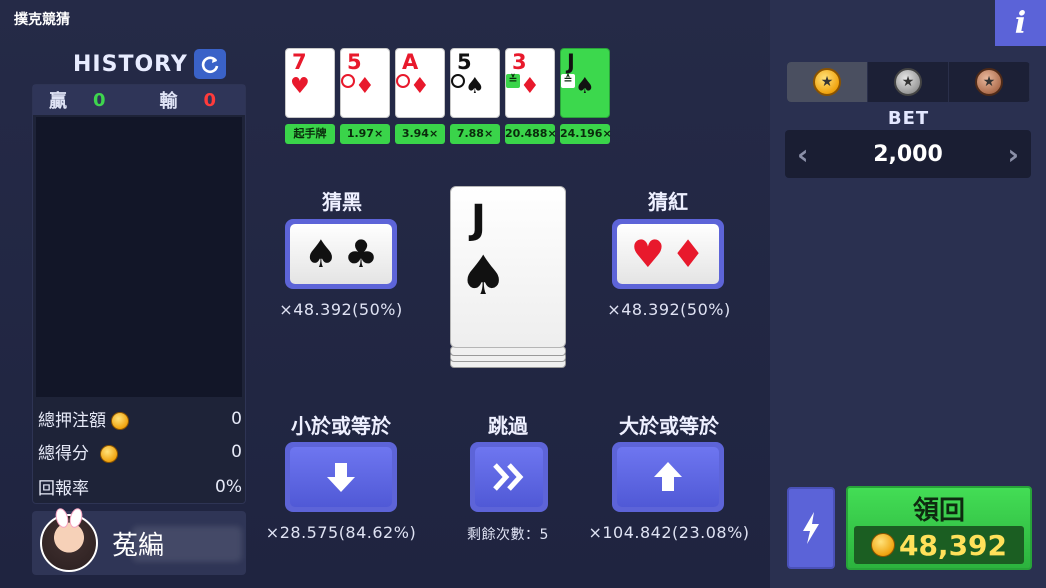 The width and height of the screenshot is (1046, 588). What do you see at coordinates (365, 134) in the screenshot?
I see `multiplier-tag: 1.97×` at bounding box center [365, 134].